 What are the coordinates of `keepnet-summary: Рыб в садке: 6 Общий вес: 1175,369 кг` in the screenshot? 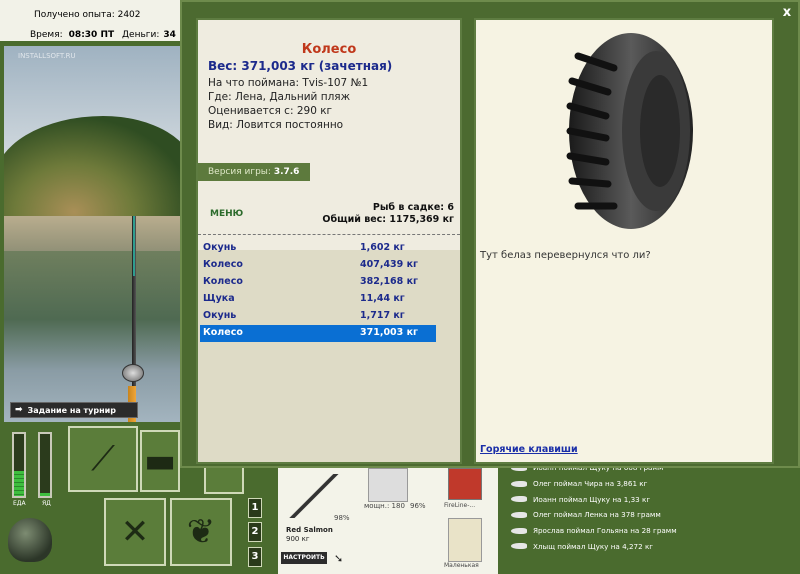 It's located at (388, 214).